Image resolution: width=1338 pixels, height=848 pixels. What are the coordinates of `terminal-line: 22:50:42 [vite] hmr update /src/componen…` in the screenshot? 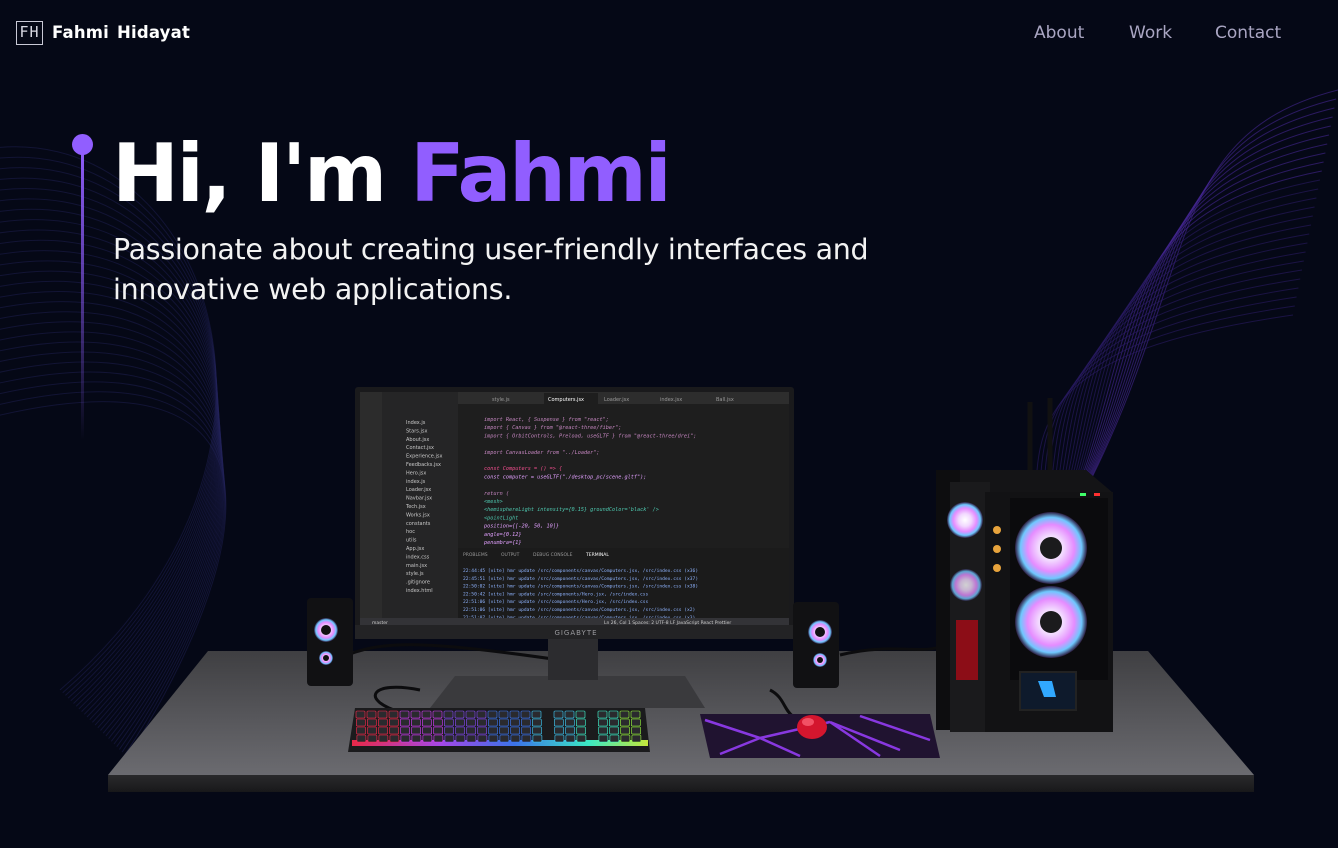 It's located at (556, 594).